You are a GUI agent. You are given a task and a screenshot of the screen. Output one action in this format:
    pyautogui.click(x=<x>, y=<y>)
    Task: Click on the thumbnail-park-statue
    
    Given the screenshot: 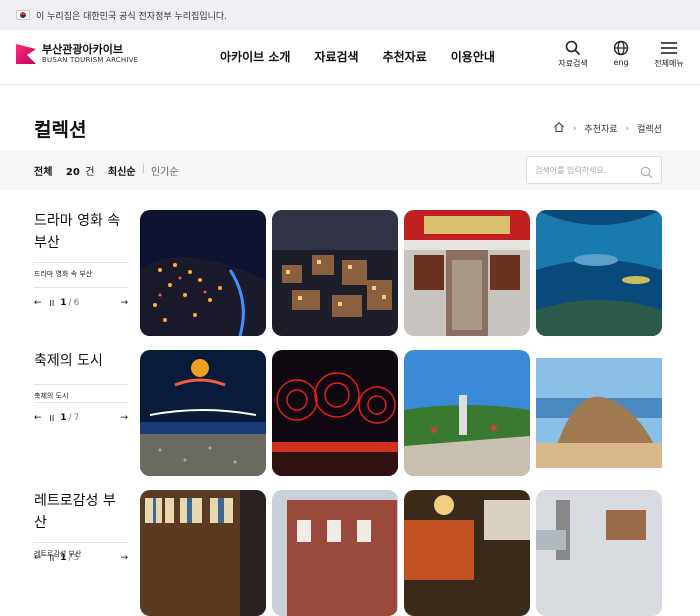 What is the action you would take?
    pyautogui.click(x=467, y=413)
    